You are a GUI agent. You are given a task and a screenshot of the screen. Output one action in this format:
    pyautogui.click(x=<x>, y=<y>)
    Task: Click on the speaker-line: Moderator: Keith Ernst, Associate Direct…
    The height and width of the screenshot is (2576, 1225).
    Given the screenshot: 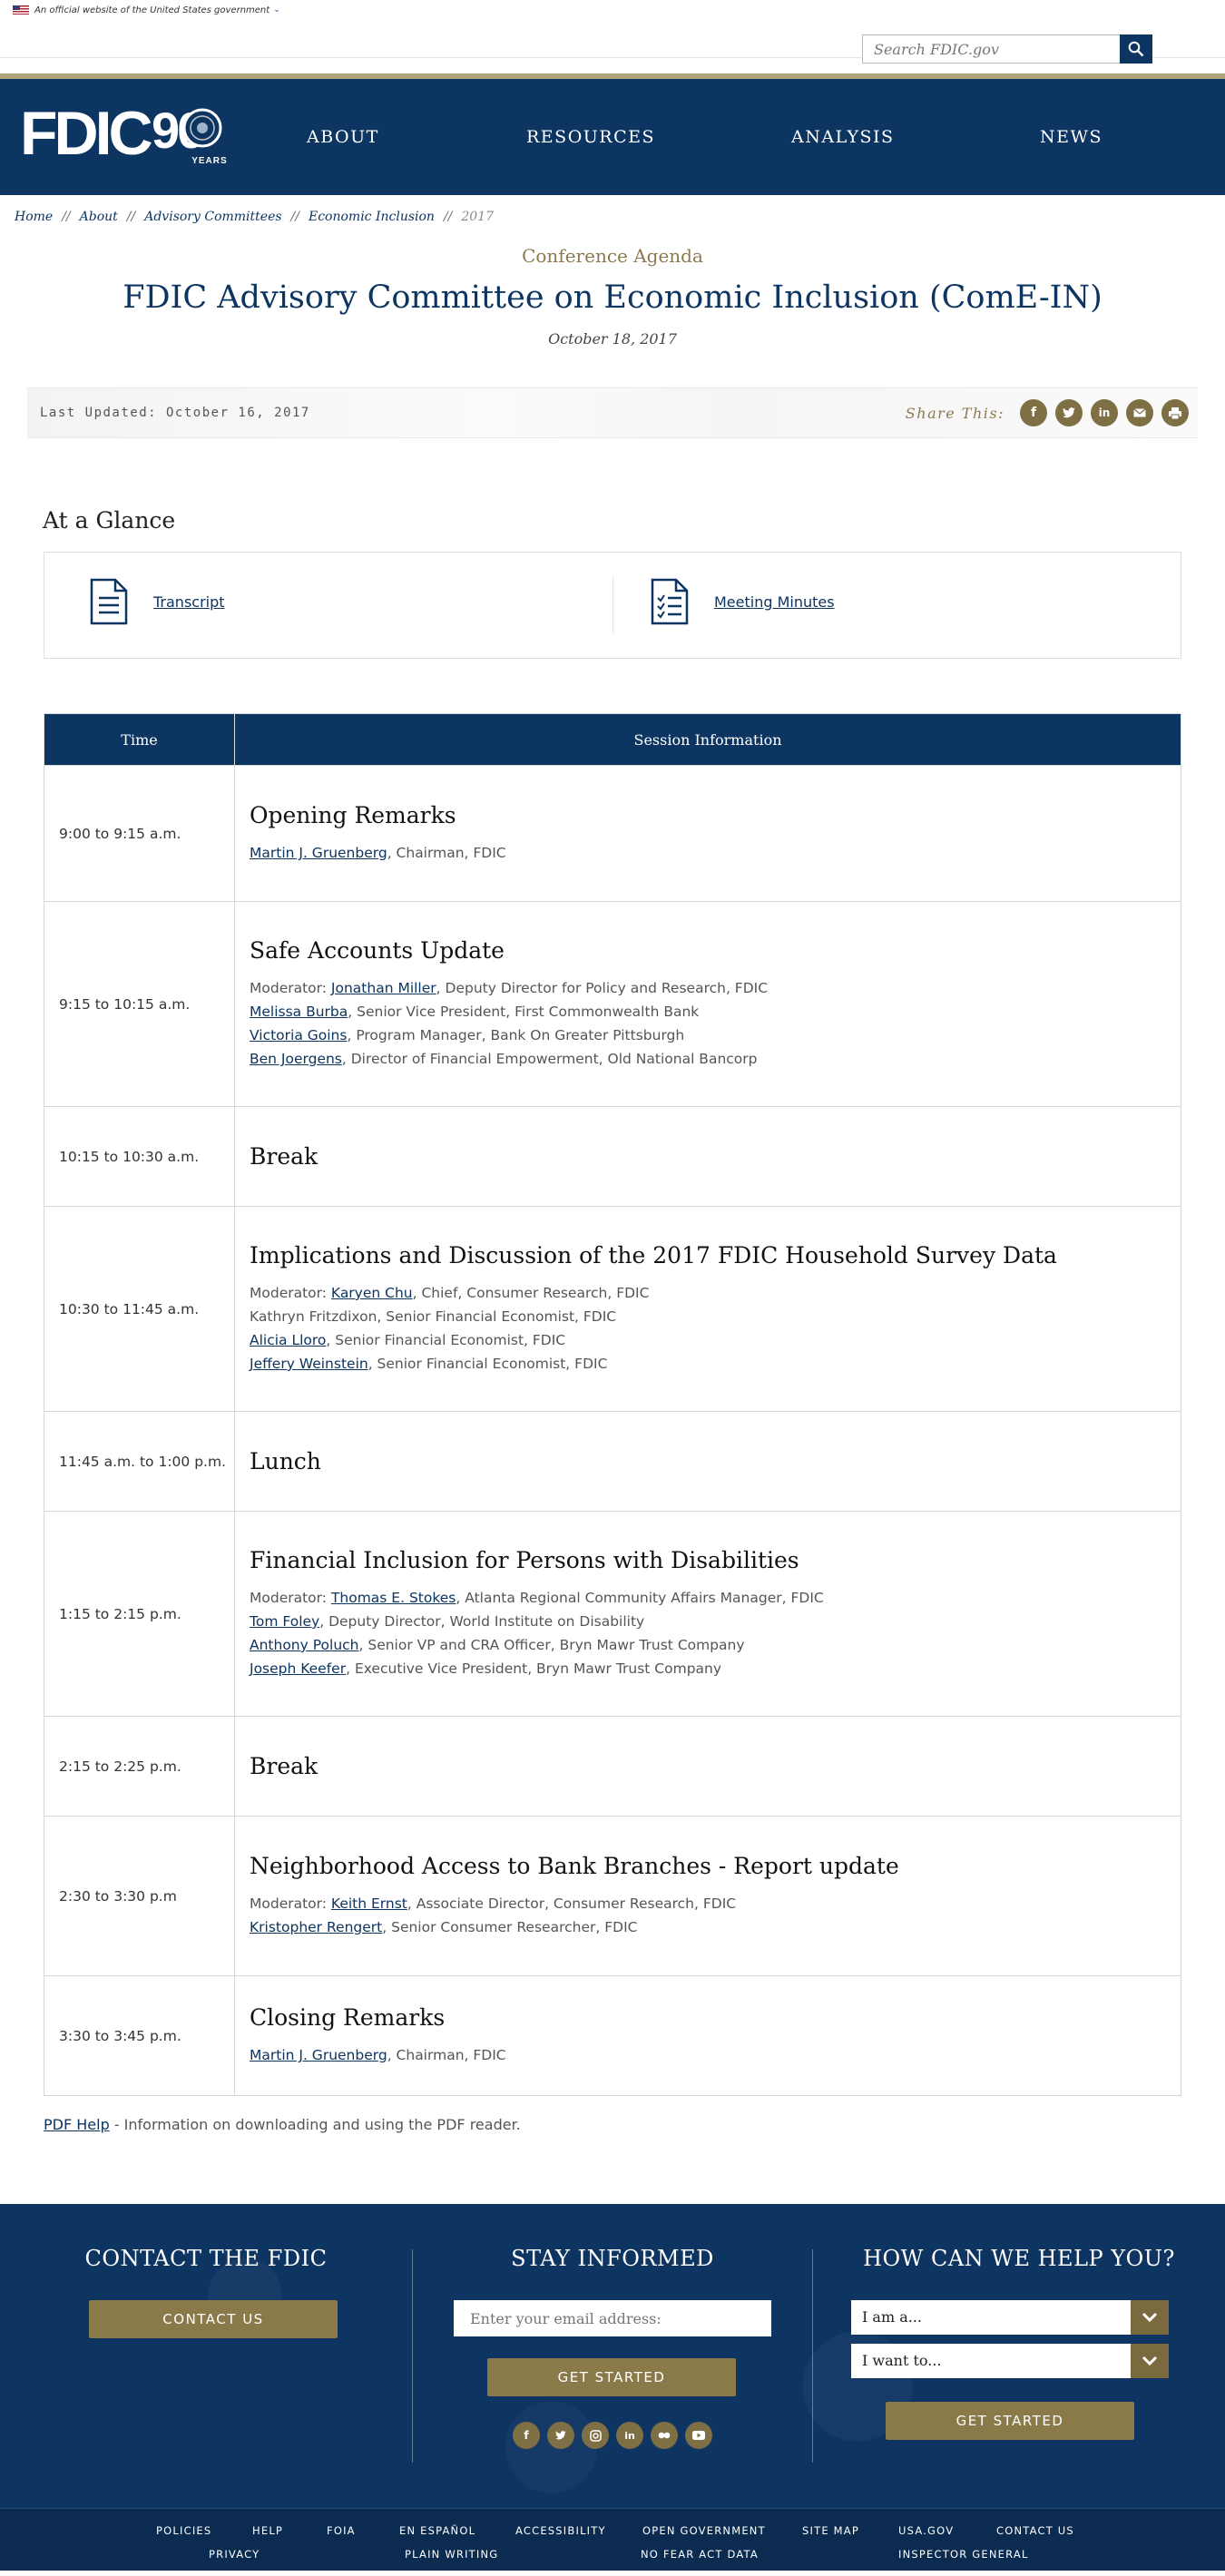 What is the action you would take?
    pyautogui.click(x=708, y=1903)
    